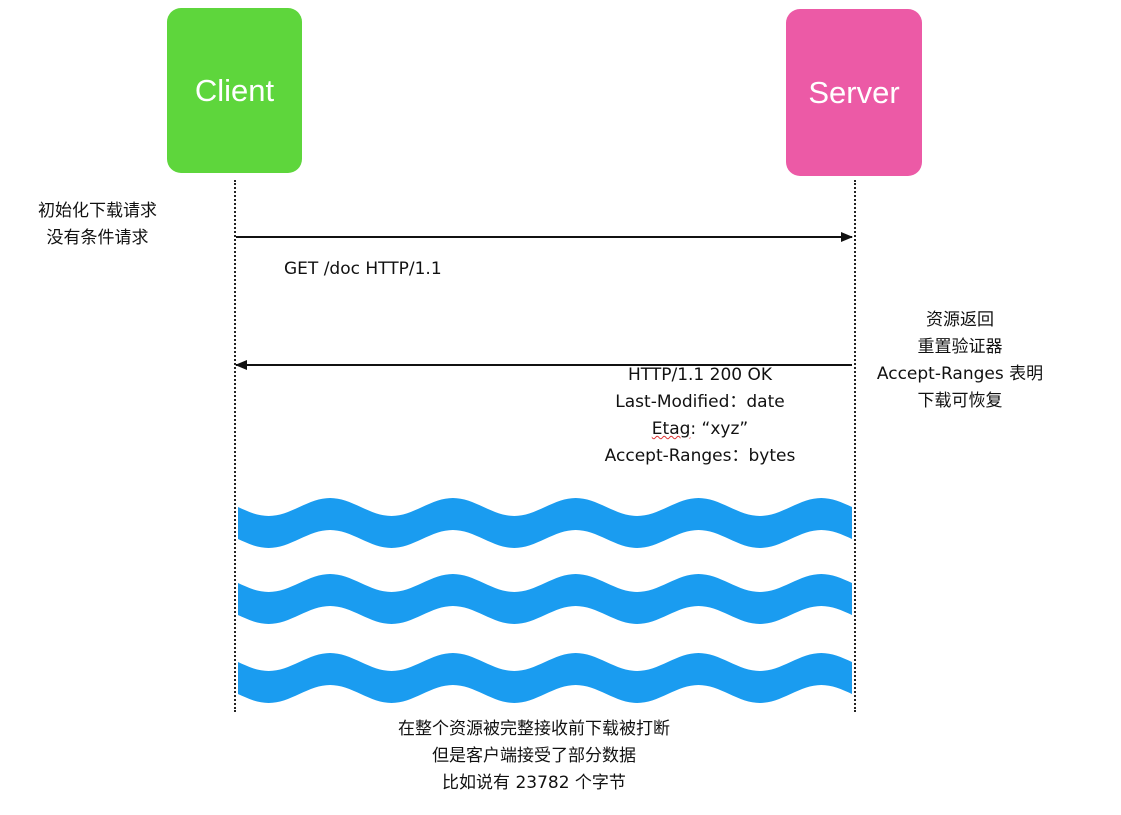 Image resolution: width=1121 pixels, height=815 pixels. I want to click on server-note: 资源返回 重置验证器 Accept-Ranges 表明 下载可恢复, so click(960, 361).